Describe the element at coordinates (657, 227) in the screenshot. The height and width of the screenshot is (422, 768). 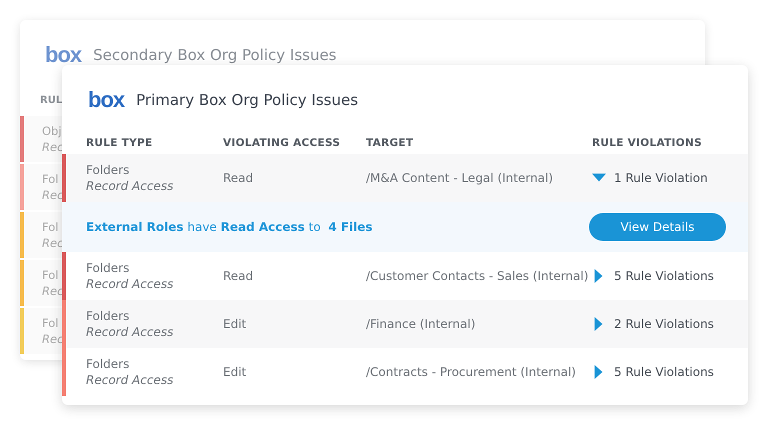
I see `view-details-button: View Details` at that location.